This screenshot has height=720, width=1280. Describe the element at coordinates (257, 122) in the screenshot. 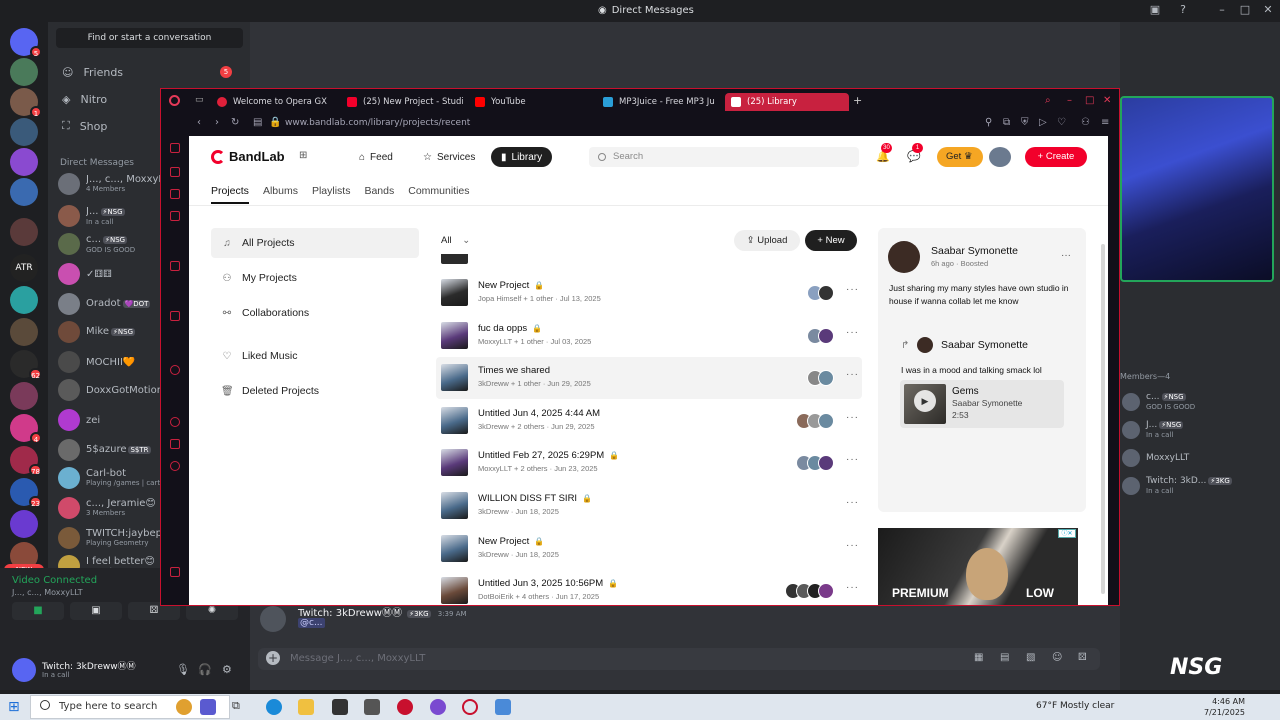

I see `site-info-icon: ▤` at that location.